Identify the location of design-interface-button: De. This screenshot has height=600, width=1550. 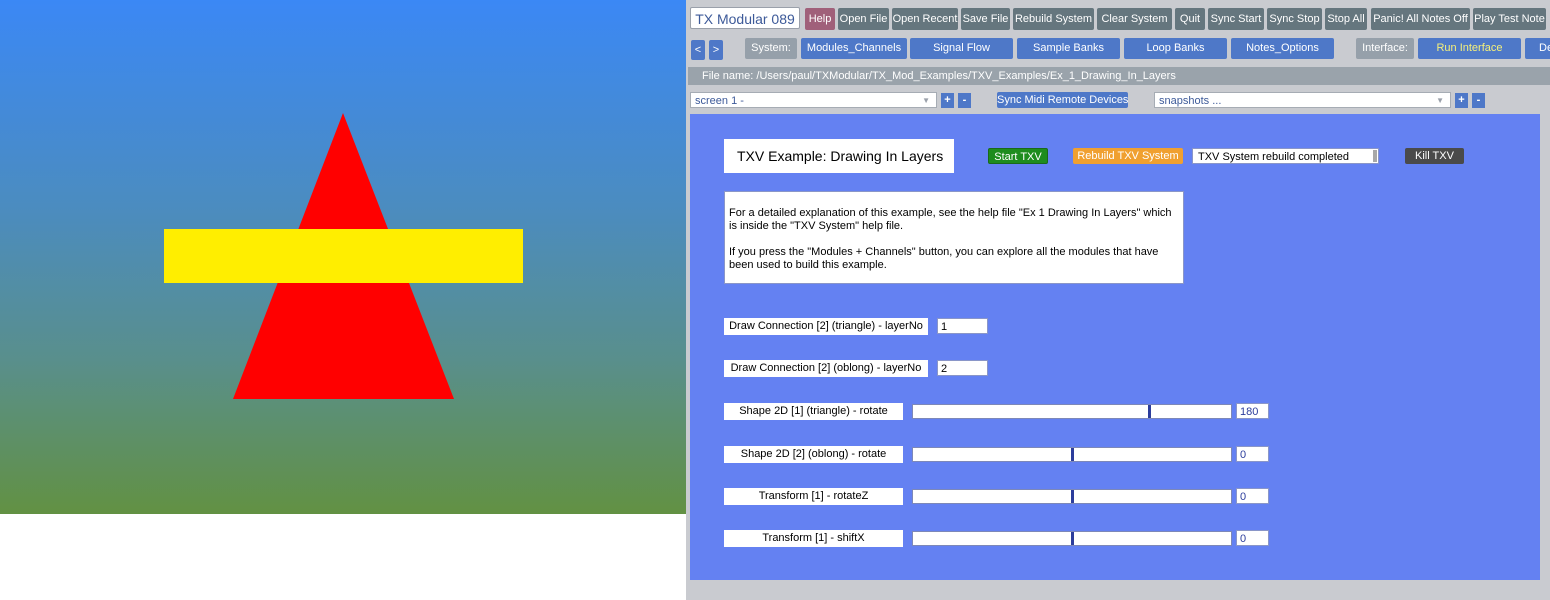
(1537, 48).